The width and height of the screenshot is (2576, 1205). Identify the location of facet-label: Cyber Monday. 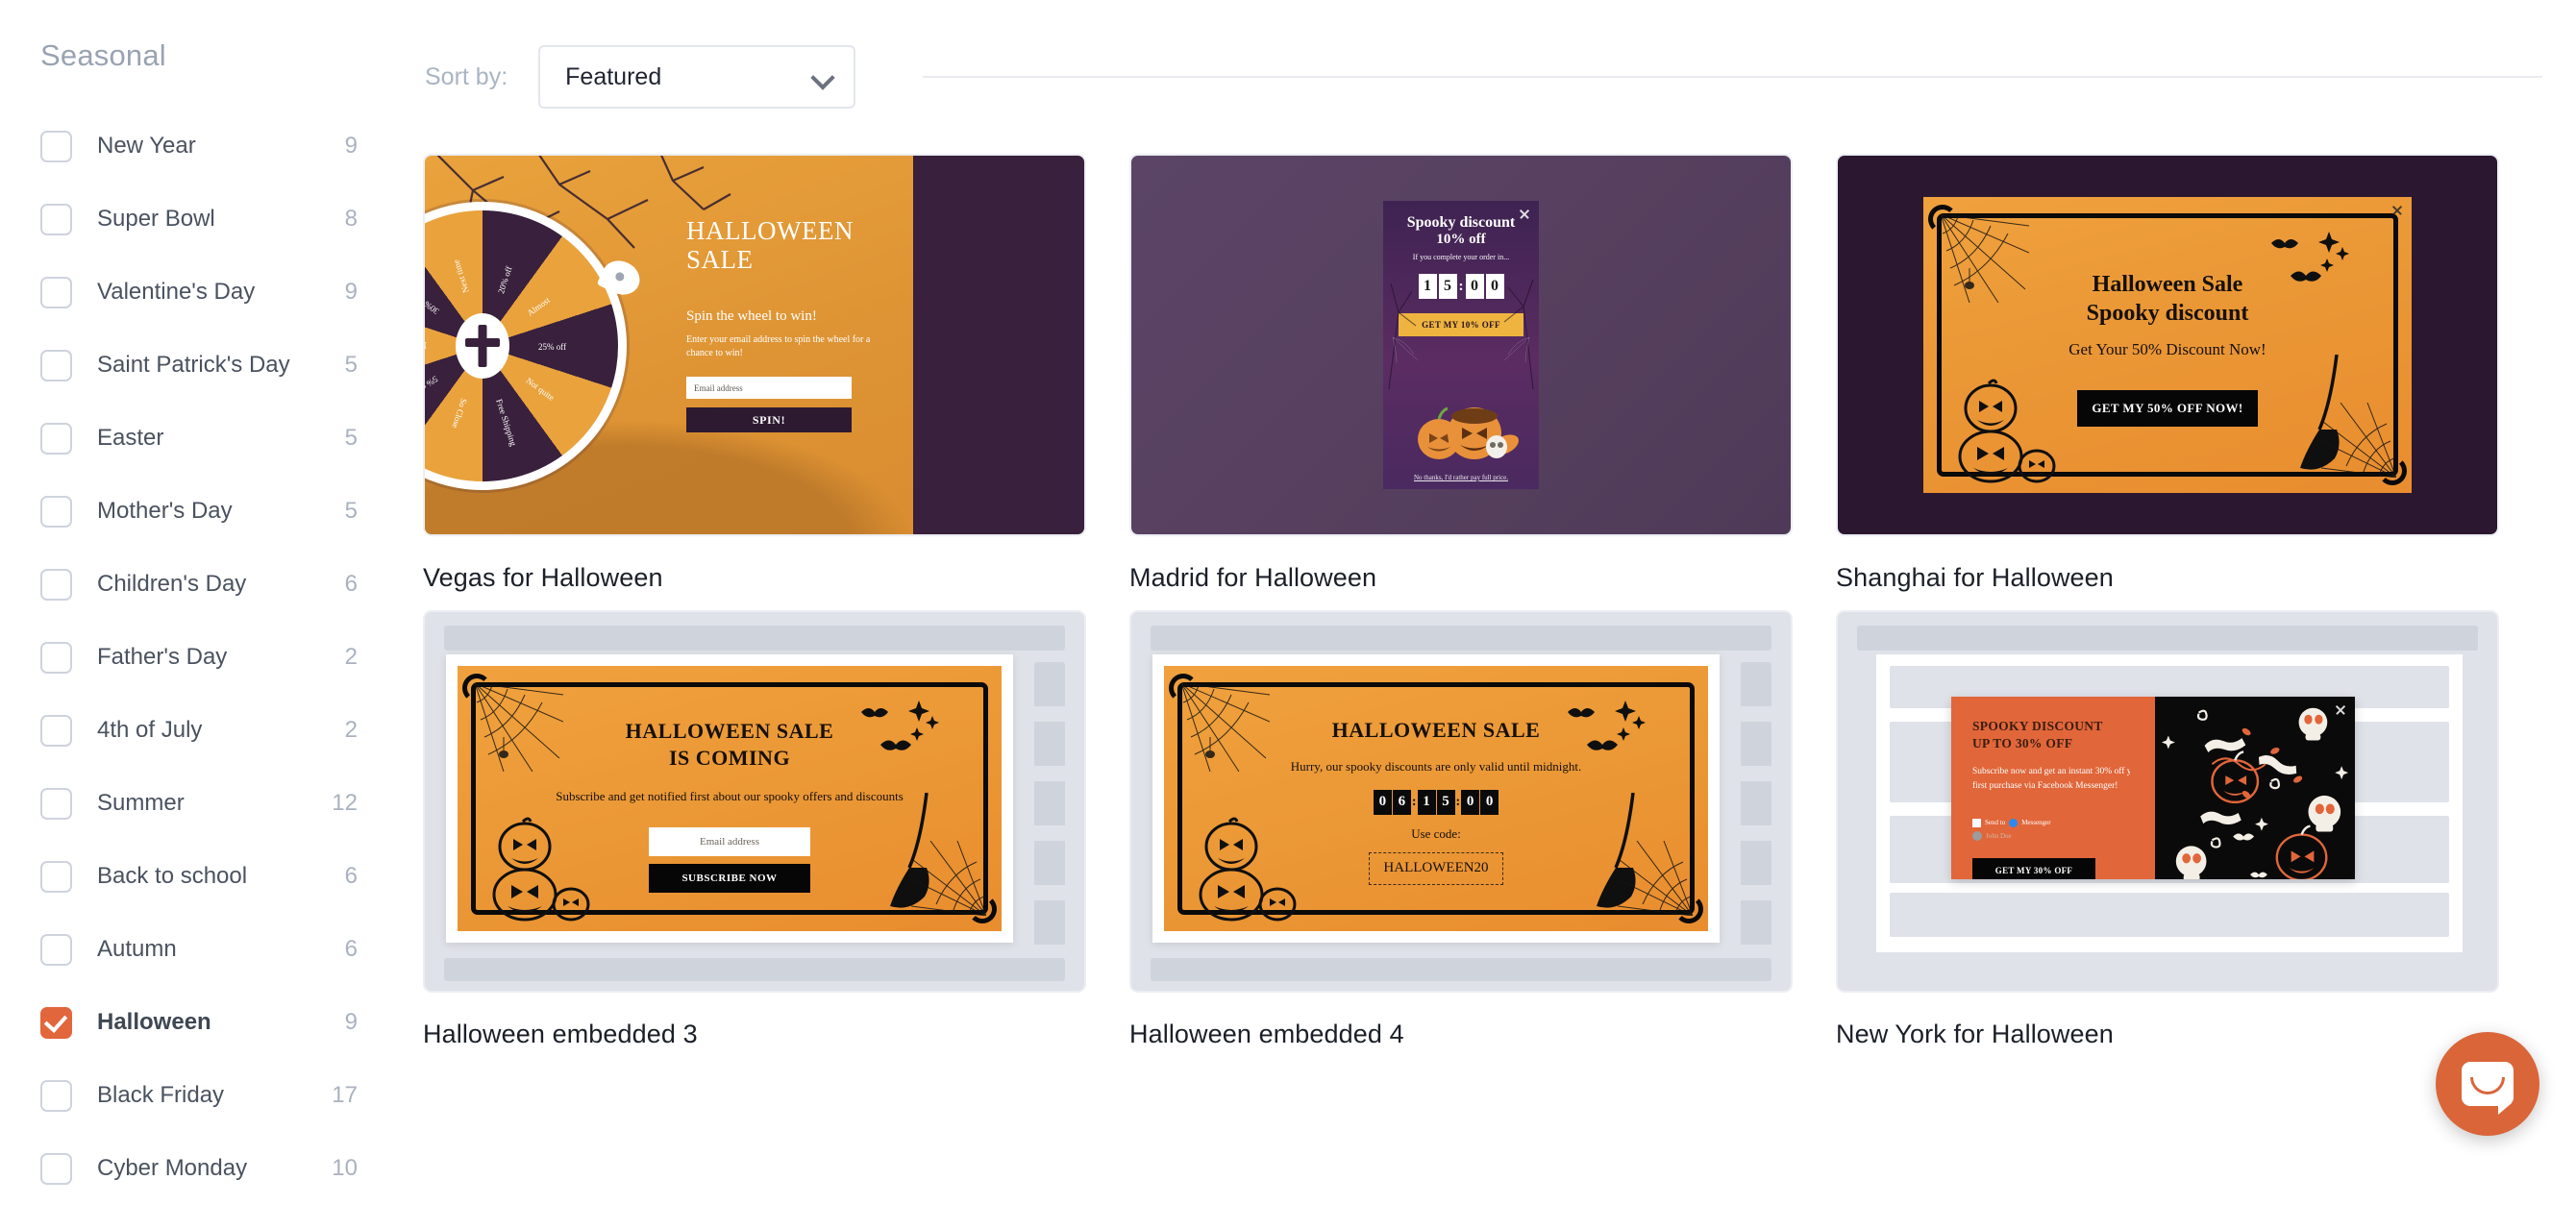
(173, 1168).